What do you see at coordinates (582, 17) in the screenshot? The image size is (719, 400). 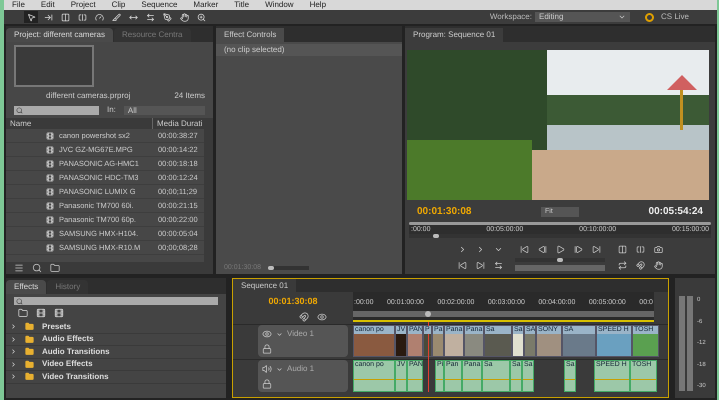 I see `workspace-dropdown: Editing` at bounding box center [582, 17].